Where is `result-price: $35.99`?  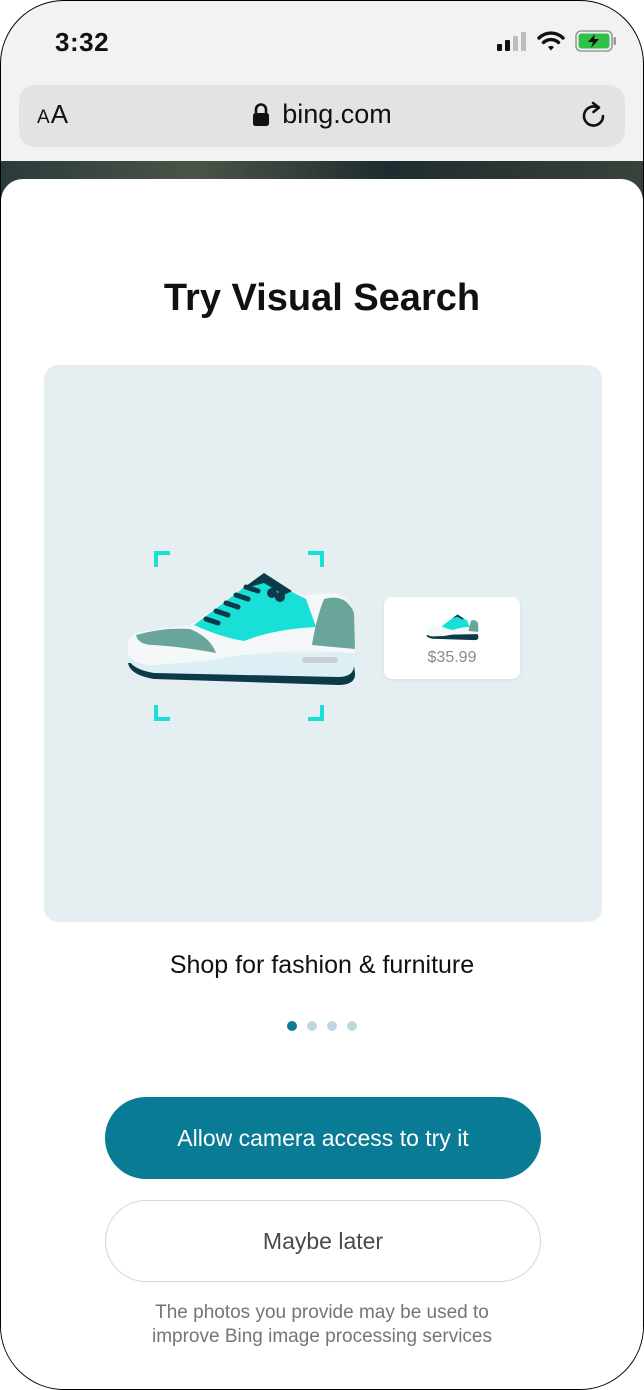 result-price: $35.99 is located at coordinates (452, 657).